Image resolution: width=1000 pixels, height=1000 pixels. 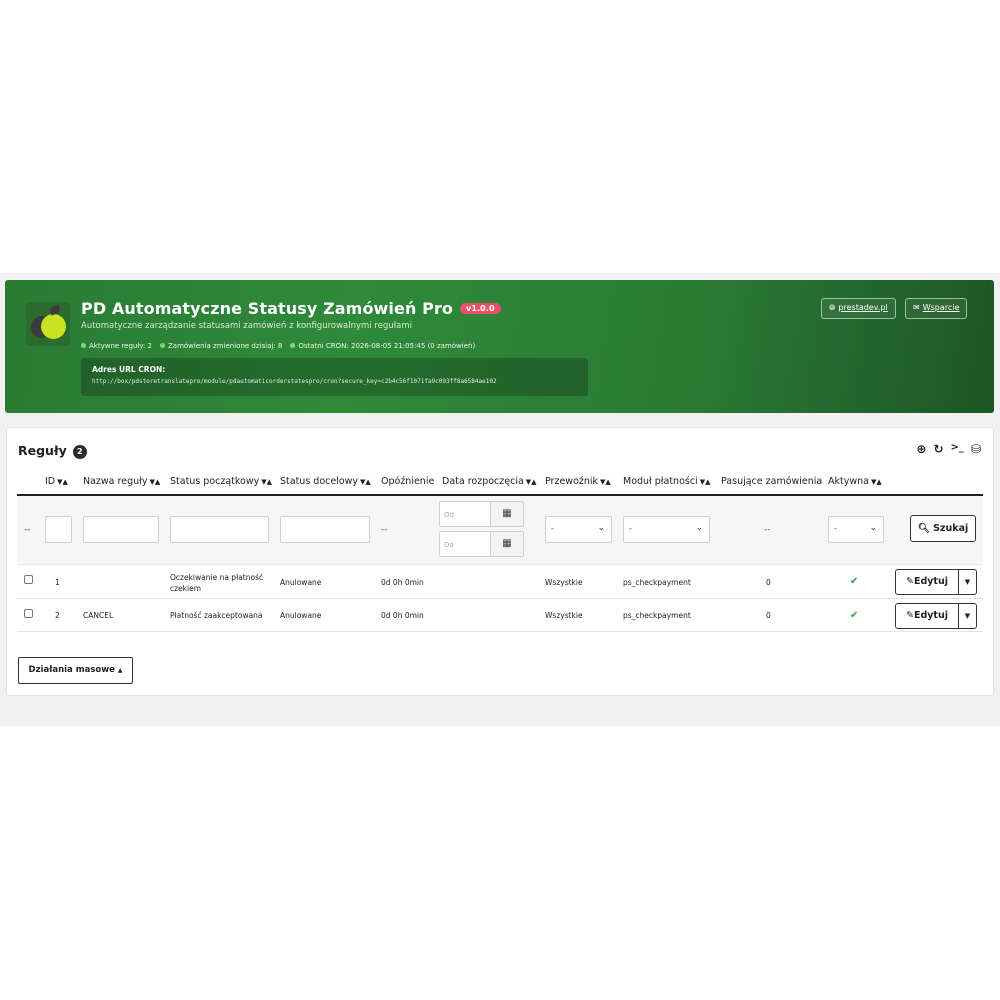 I want to click on website-link-button: 🌐︎ prestadev.pl, so click(x=858, y=308).